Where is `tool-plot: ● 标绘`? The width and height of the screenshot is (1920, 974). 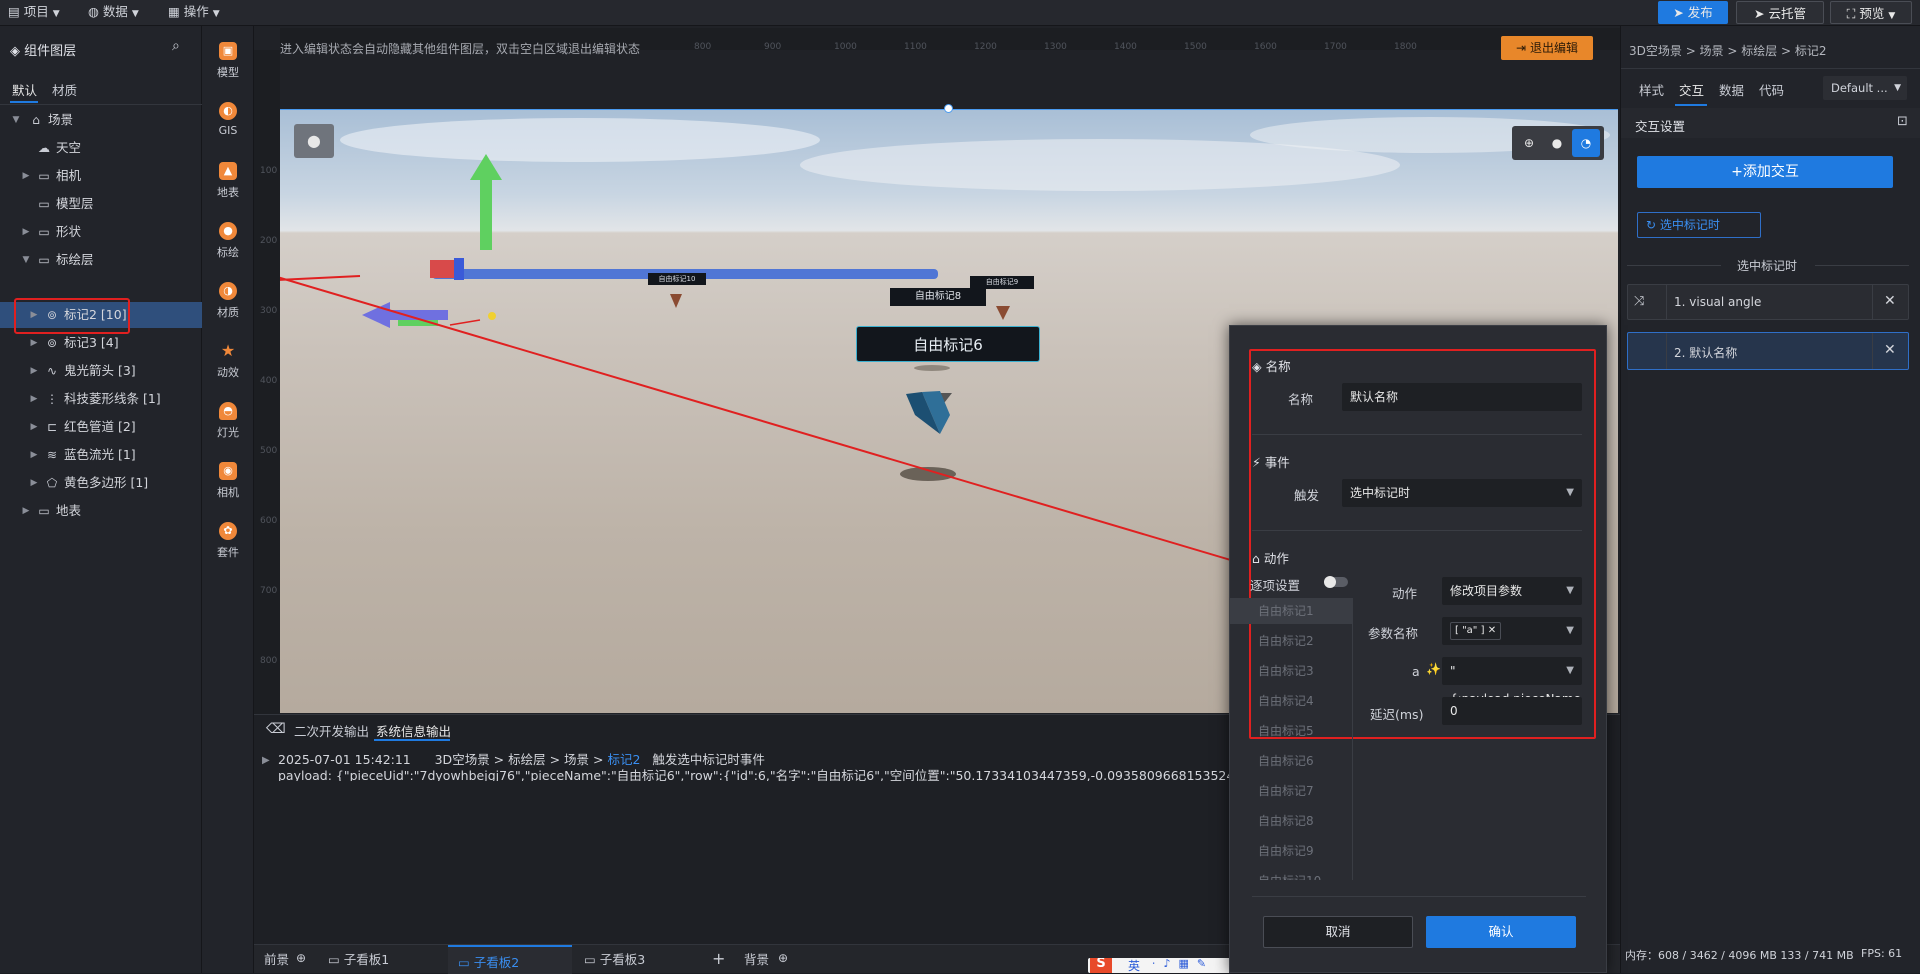
tool-plot: ● 标绘 is located at coordinates (228, 244).